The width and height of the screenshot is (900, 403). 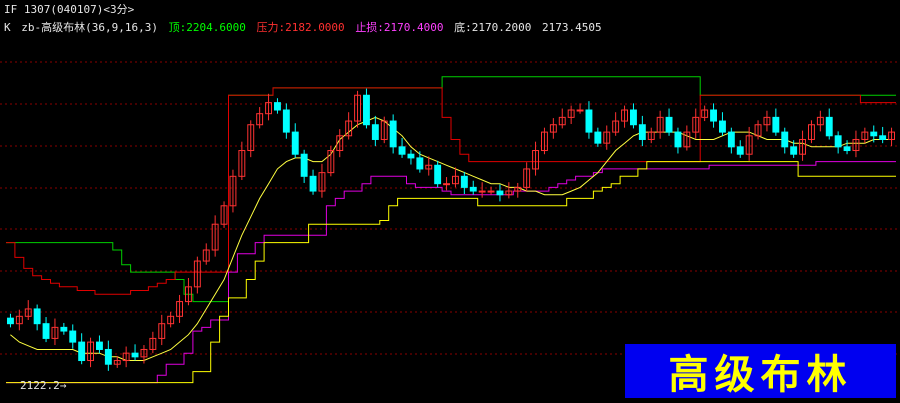 What do you see at coordinates (118, 9) in the screenshot?
I see `period-label: <3分>` at bounding box center [118, 9].